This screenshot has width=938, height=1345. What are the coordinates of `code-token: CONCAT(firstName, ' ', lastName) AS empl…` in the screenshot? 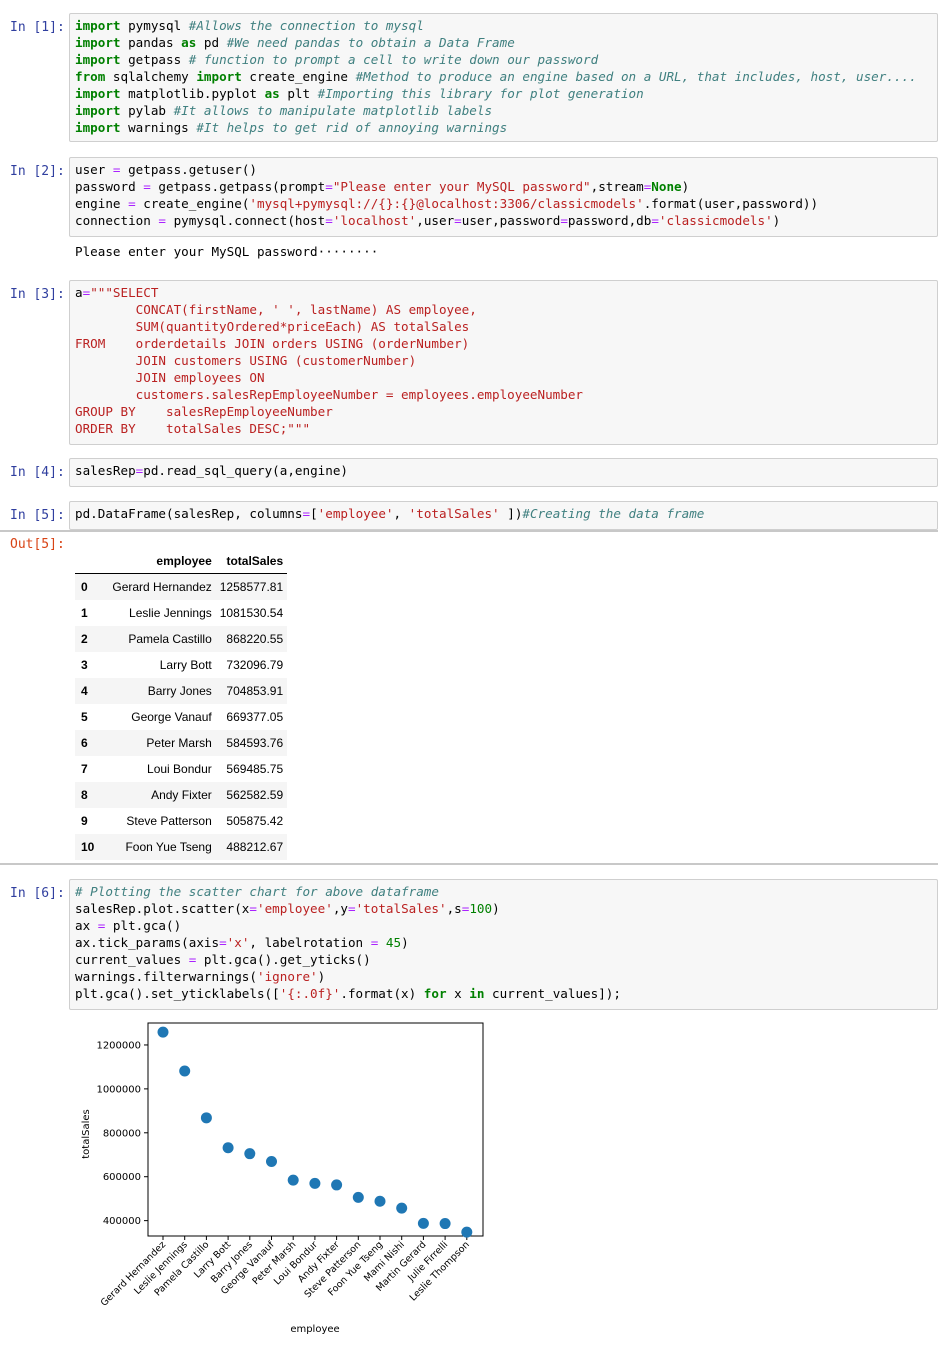 It's located at (276, 309).